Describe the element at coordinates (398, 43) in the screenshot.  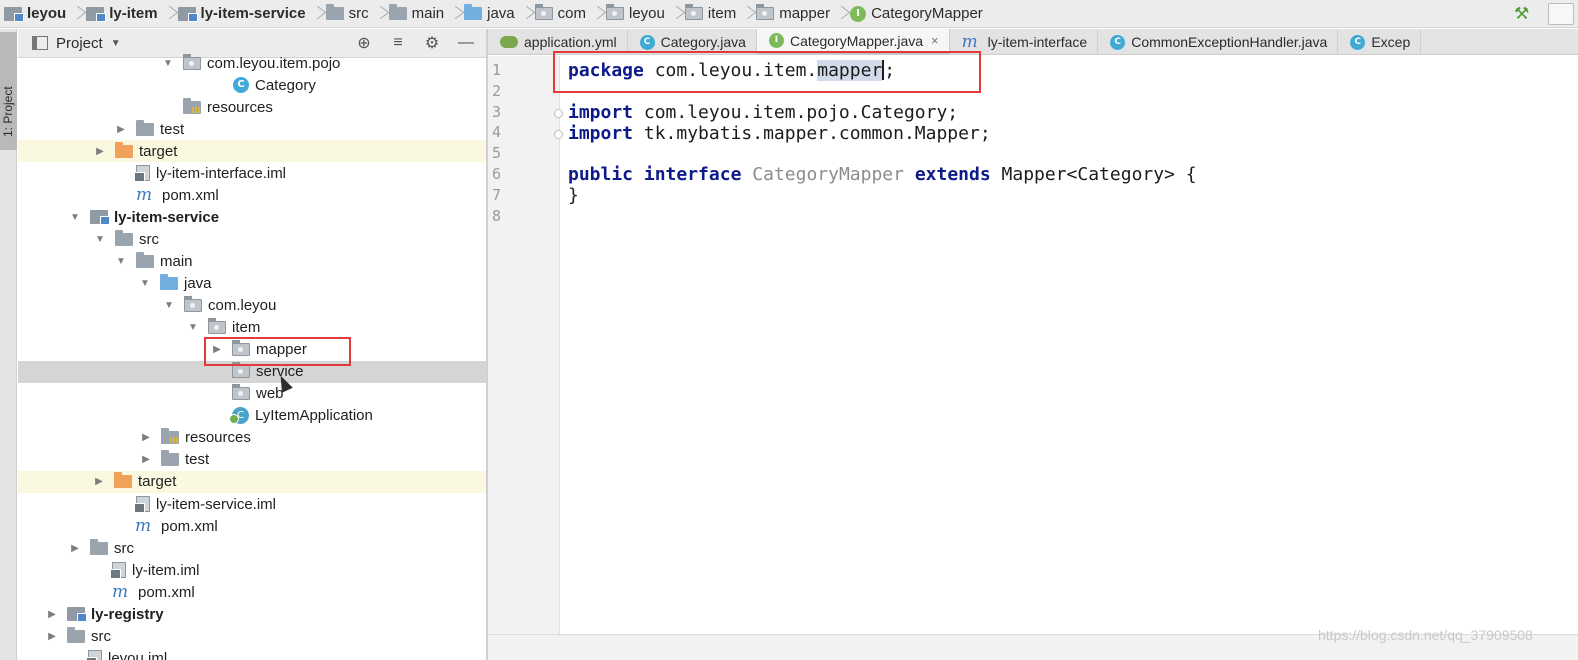
I see `collapse-all-icon: ≡` at that location.